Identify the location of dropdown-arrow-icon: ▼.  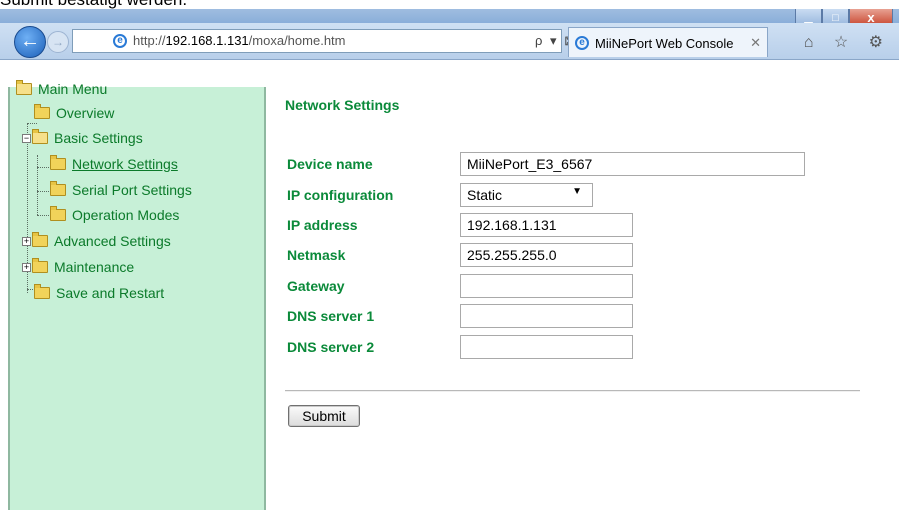
(577, 191).